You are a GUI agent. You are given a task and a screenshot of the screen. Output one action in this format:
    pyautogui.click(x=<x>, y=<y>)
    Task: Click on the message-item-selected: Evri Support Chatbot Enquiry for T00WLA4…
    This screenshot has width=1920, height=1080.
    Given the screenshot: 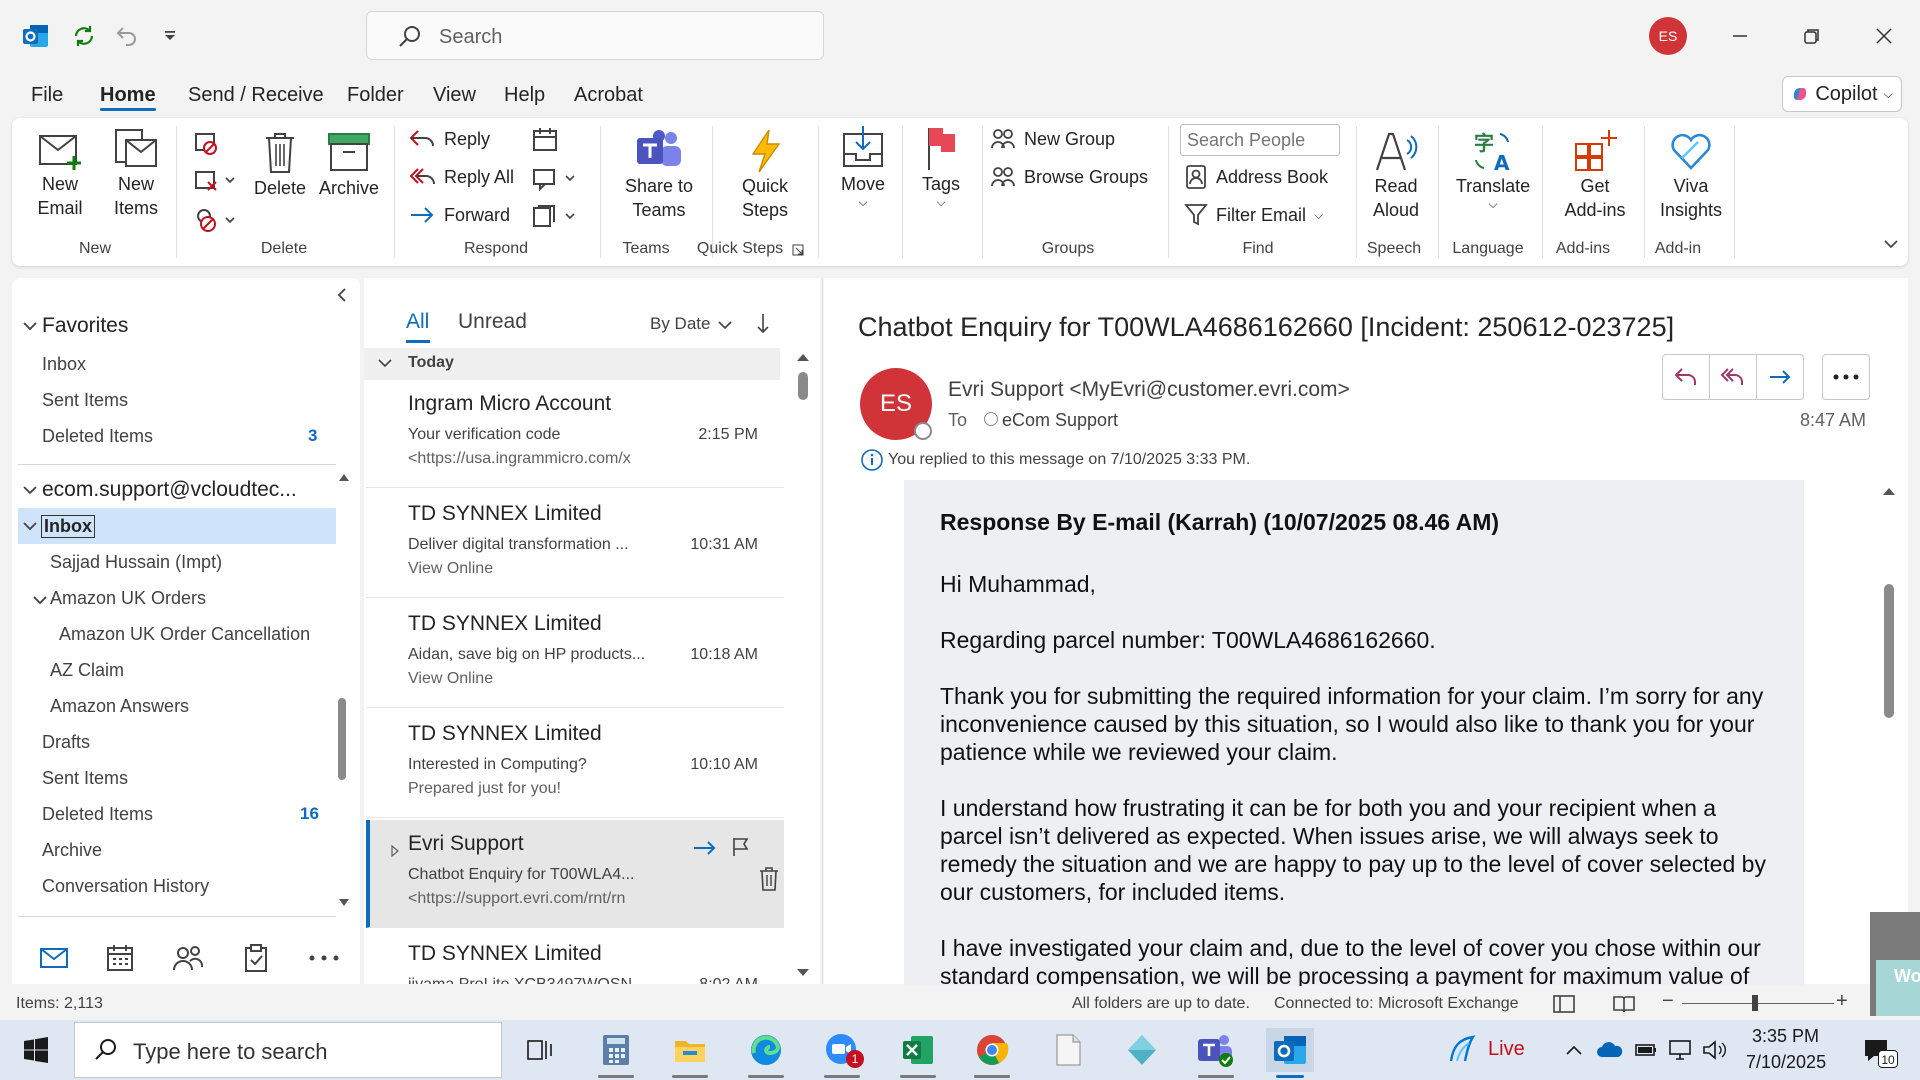 What is the action you would take?
    pyautogui.click(x=575, y=874)
    